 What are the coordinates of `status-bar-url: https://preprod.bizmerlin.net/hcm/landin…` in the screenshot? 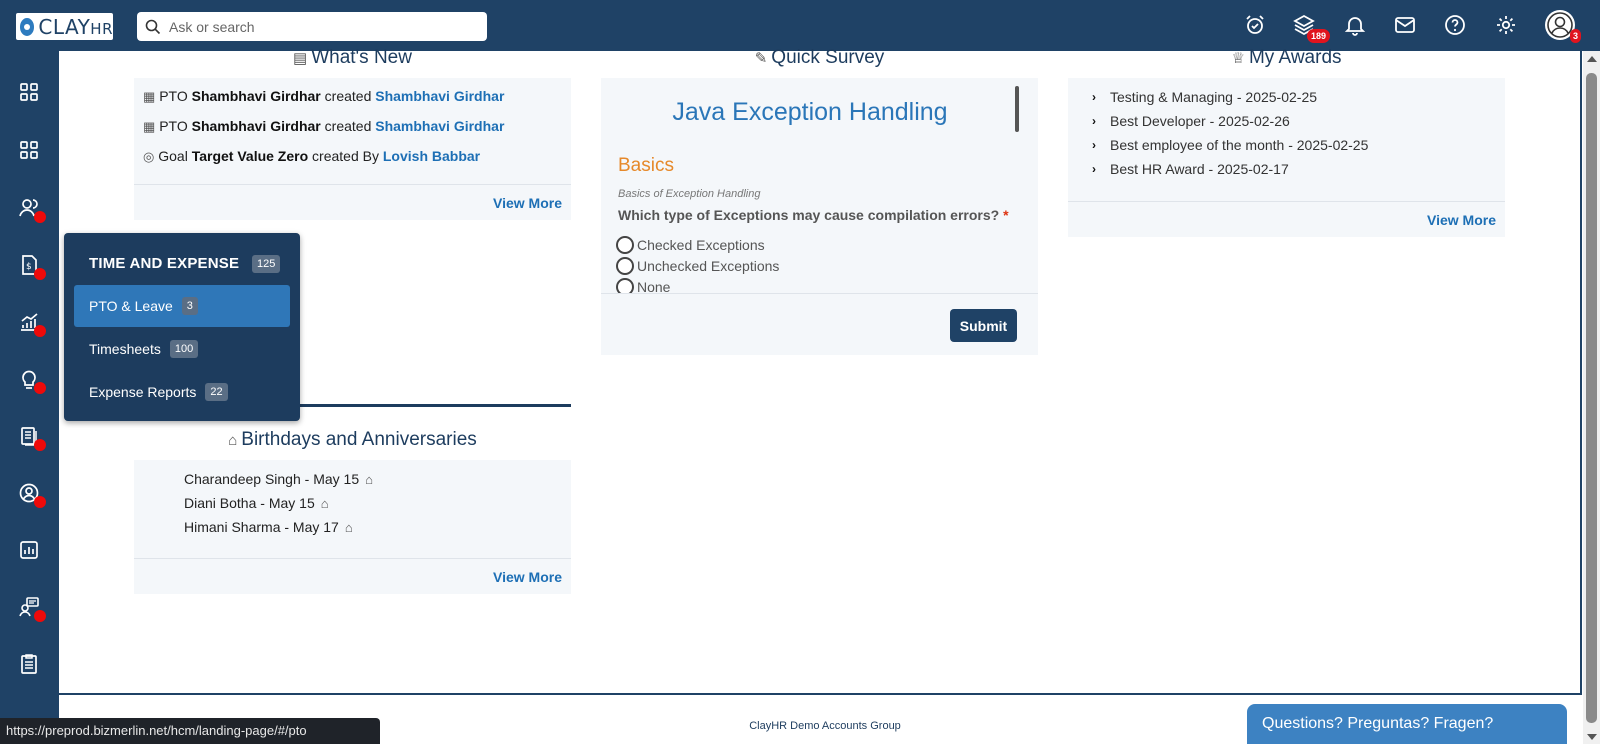 It's located at (190, 731).